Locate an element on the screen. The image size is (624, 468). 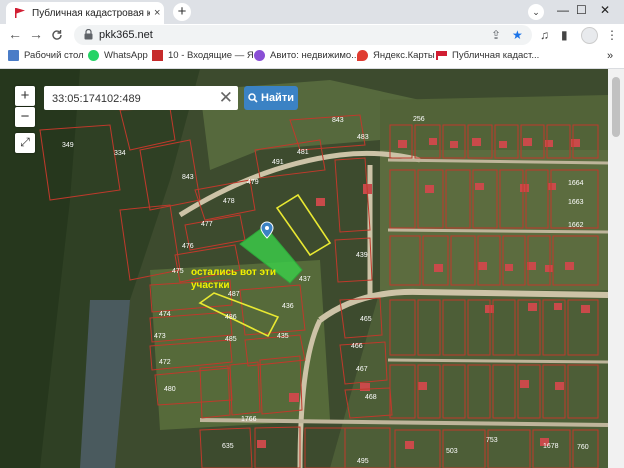
parcel-number-label: 483 is located at coordinates (363, 137).